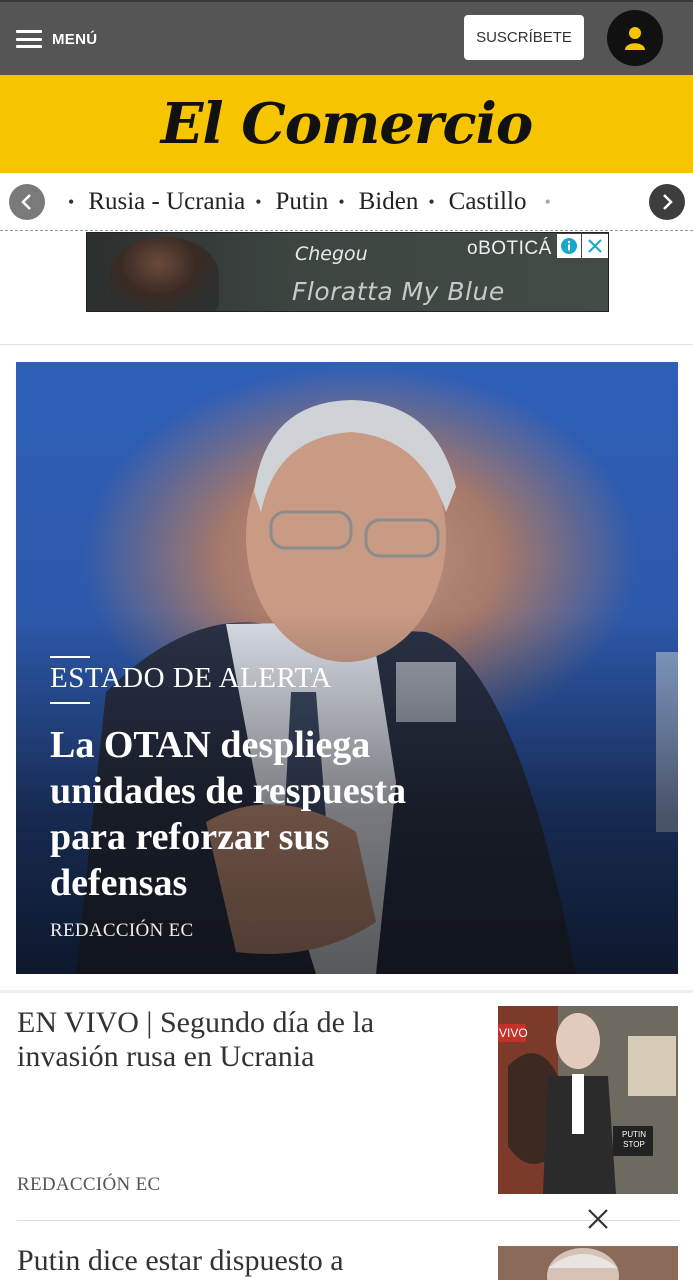  I want to click on ad-close-button, so click(595, 246).